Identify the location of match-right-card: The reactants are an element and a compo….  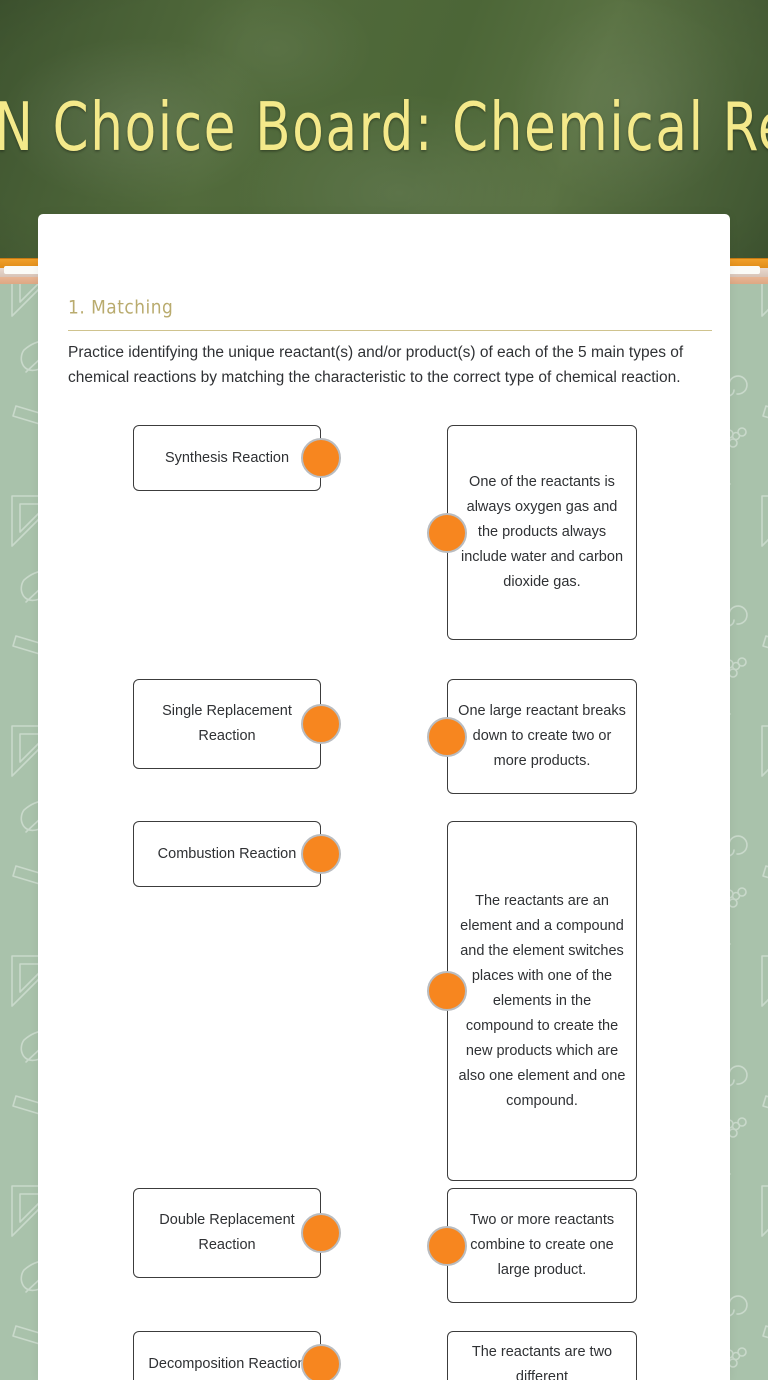
(542, 1001).